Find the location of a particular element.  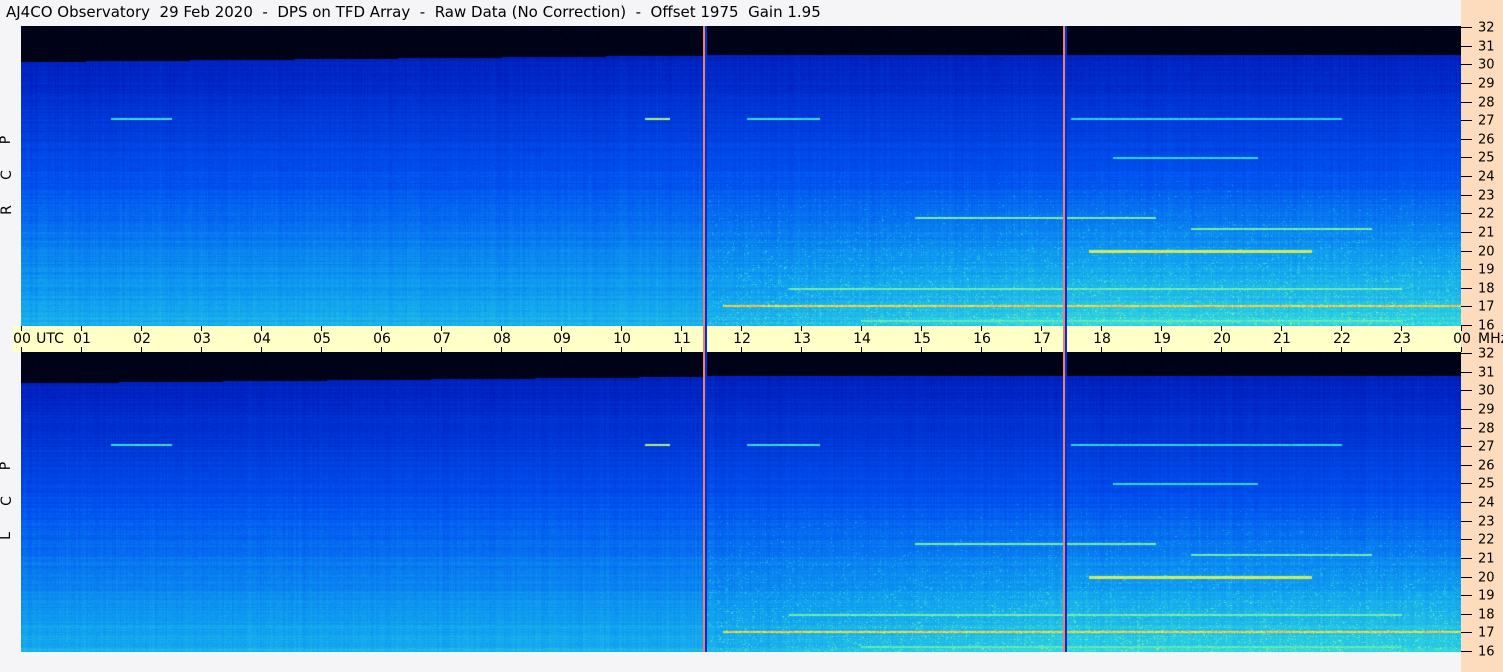

x-tick-label: 02 is located at coordinates (142, 339).